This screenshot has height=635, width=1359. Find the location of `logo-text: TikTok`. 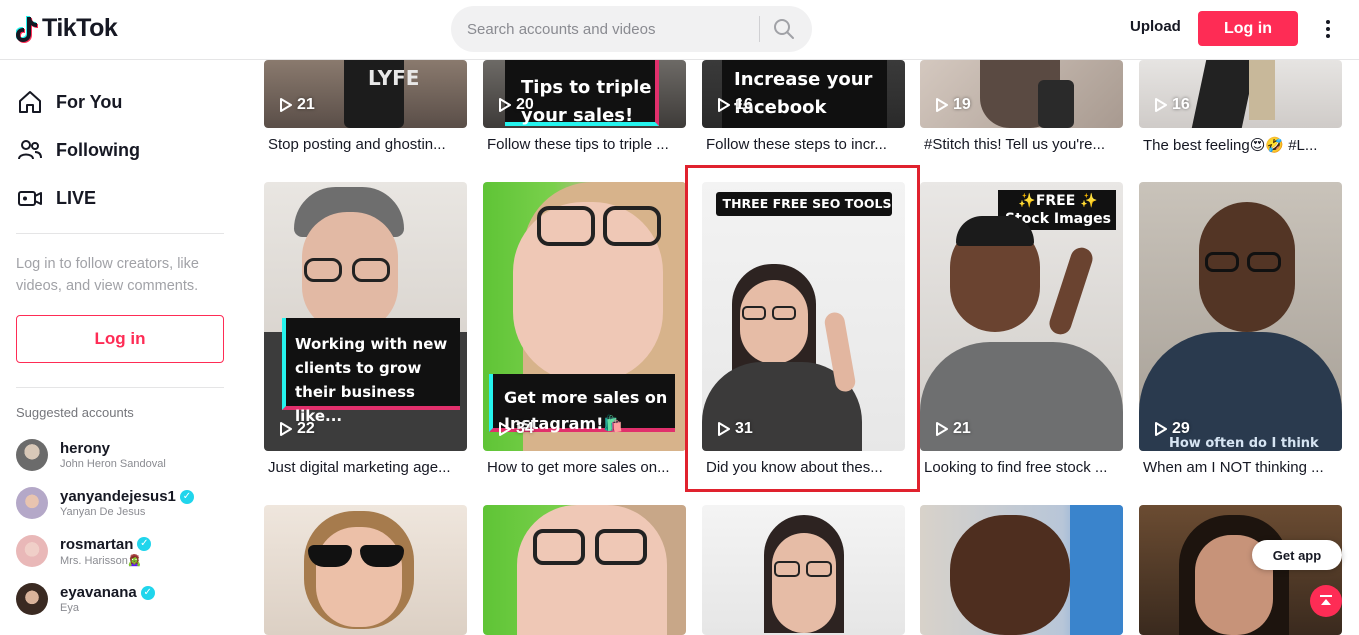

logo-text: TikTok is located at coordinates (80, 28).